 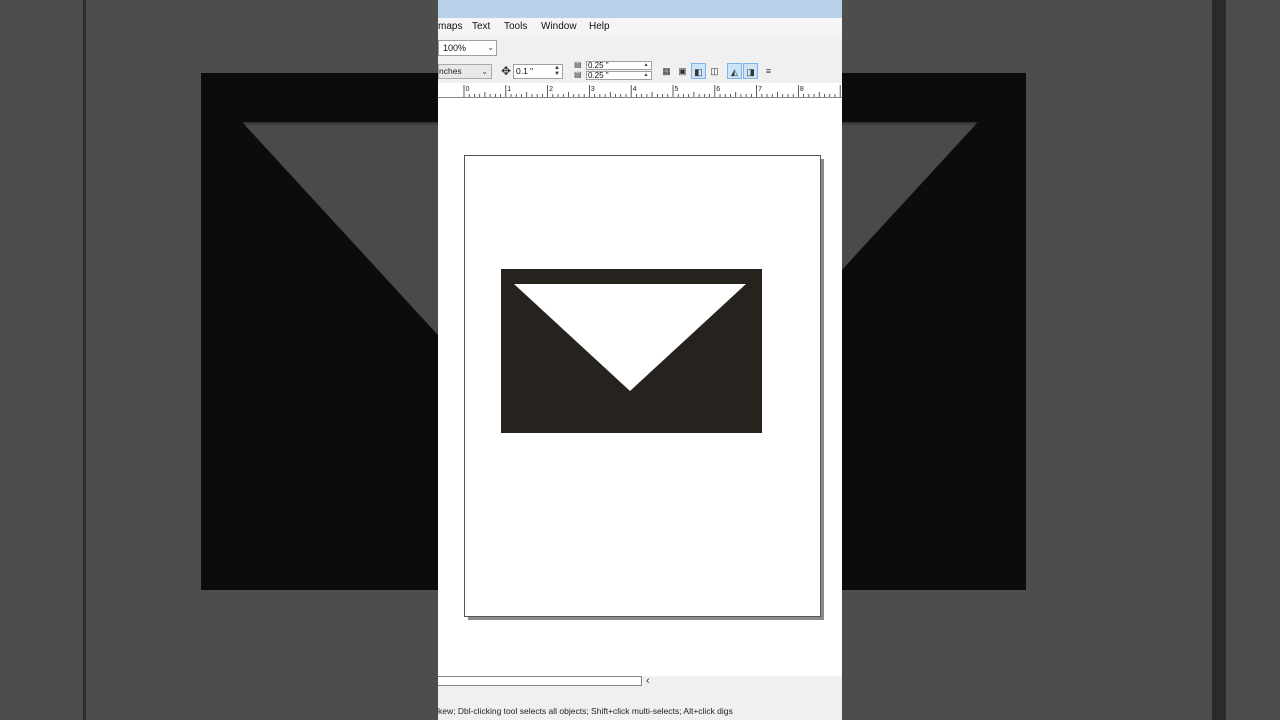 What do you see at coordinates (802, 89) in the screenshot?
I see `ruler-label: 8` at bounding box center [802, 89].